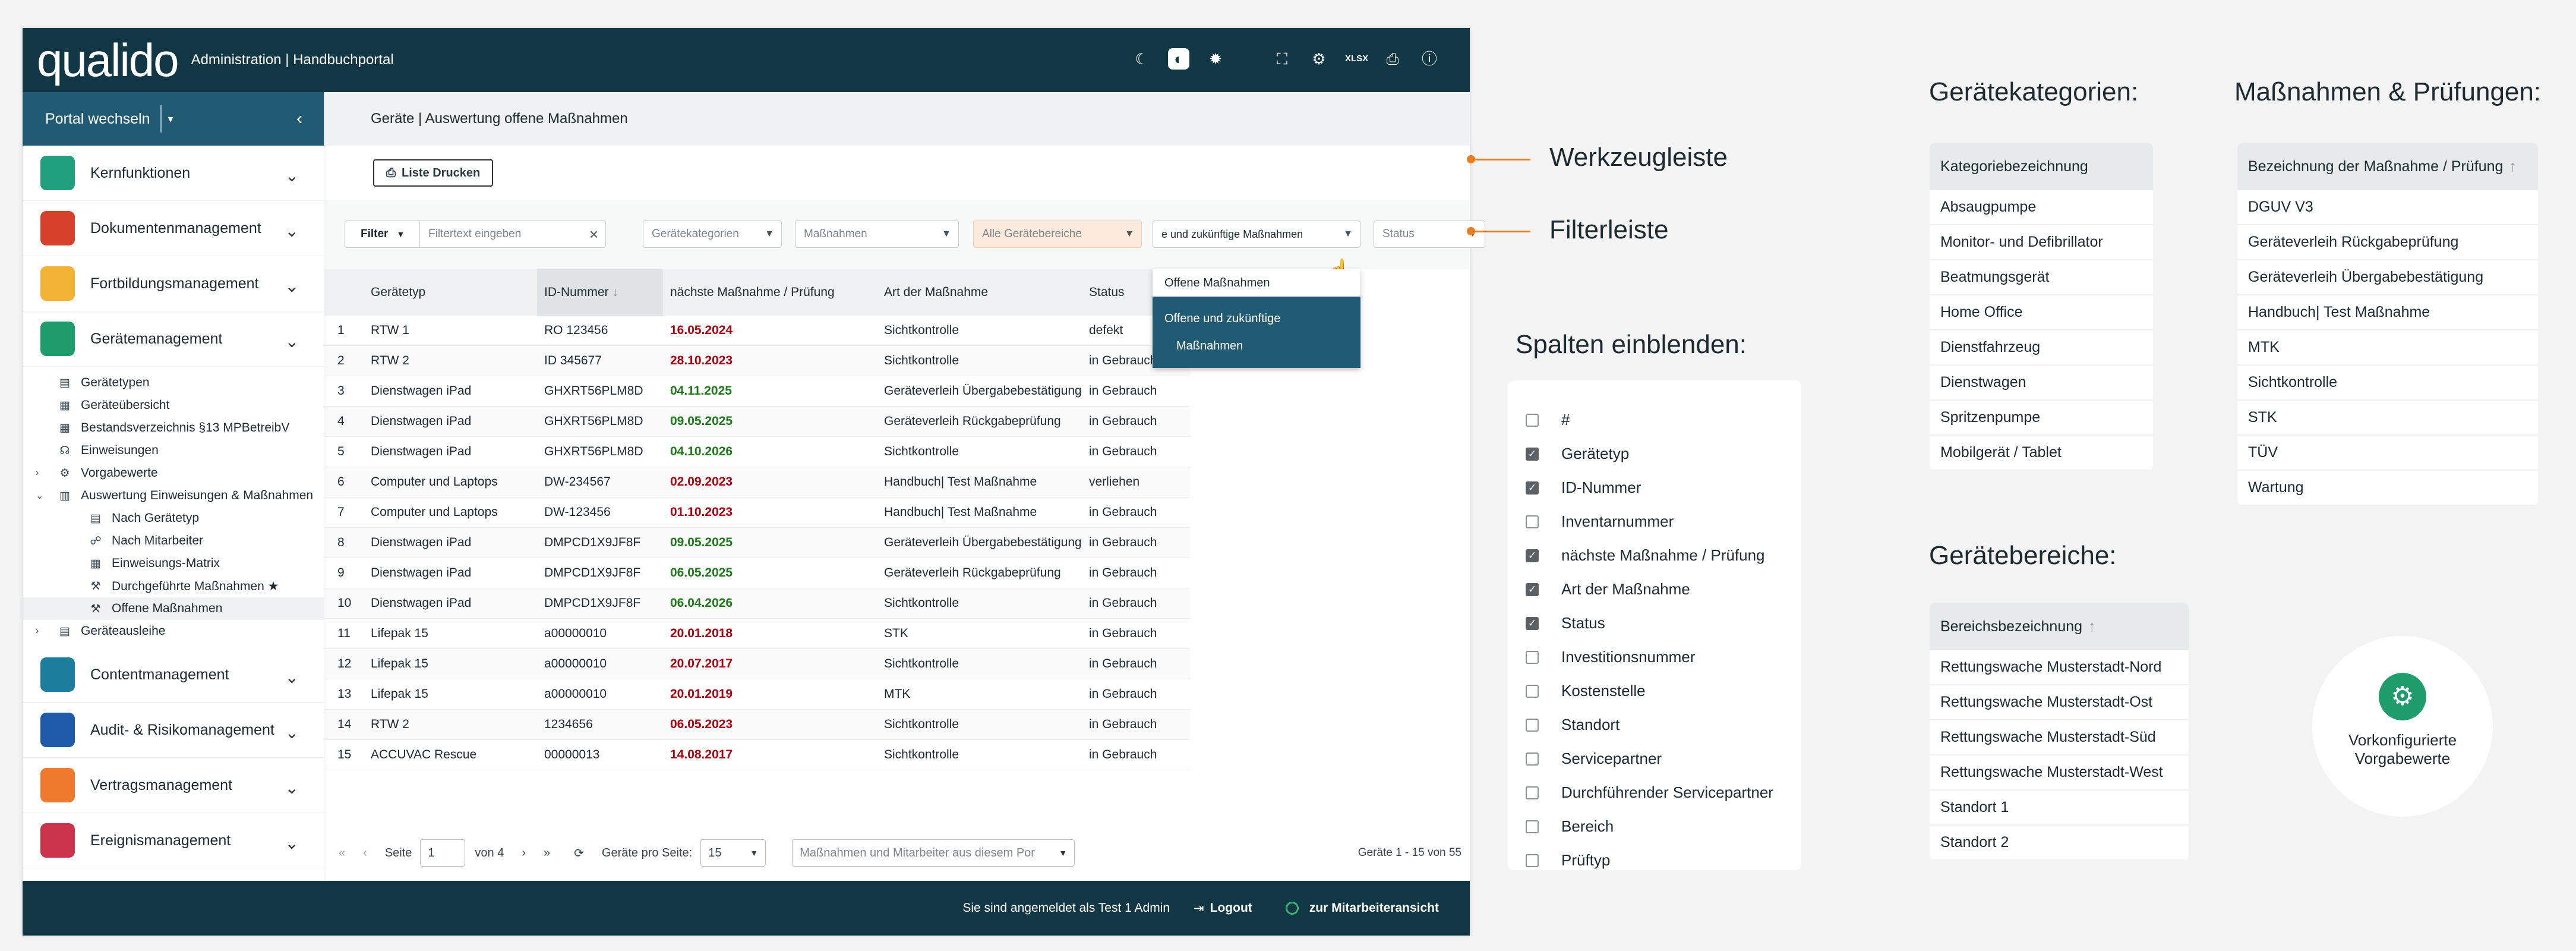 The image size is (2576, 951). What do you see at coordinates (173, 495) in the screenshot?
I see `sidebar-tree-item: ⌄ ▥ Auswertung Einweisungen & Maßnahmen` at bounding box center [173, 495].